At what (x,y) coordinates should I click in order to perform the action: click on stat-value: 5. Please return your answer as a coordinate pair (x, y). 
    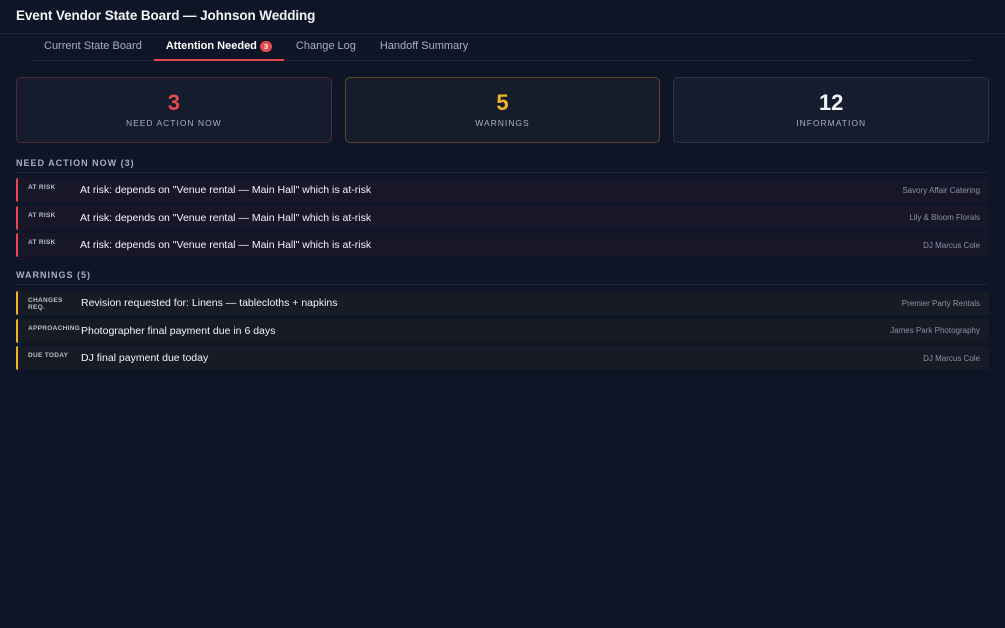
    Looking at the image, I should click on (502, 102).